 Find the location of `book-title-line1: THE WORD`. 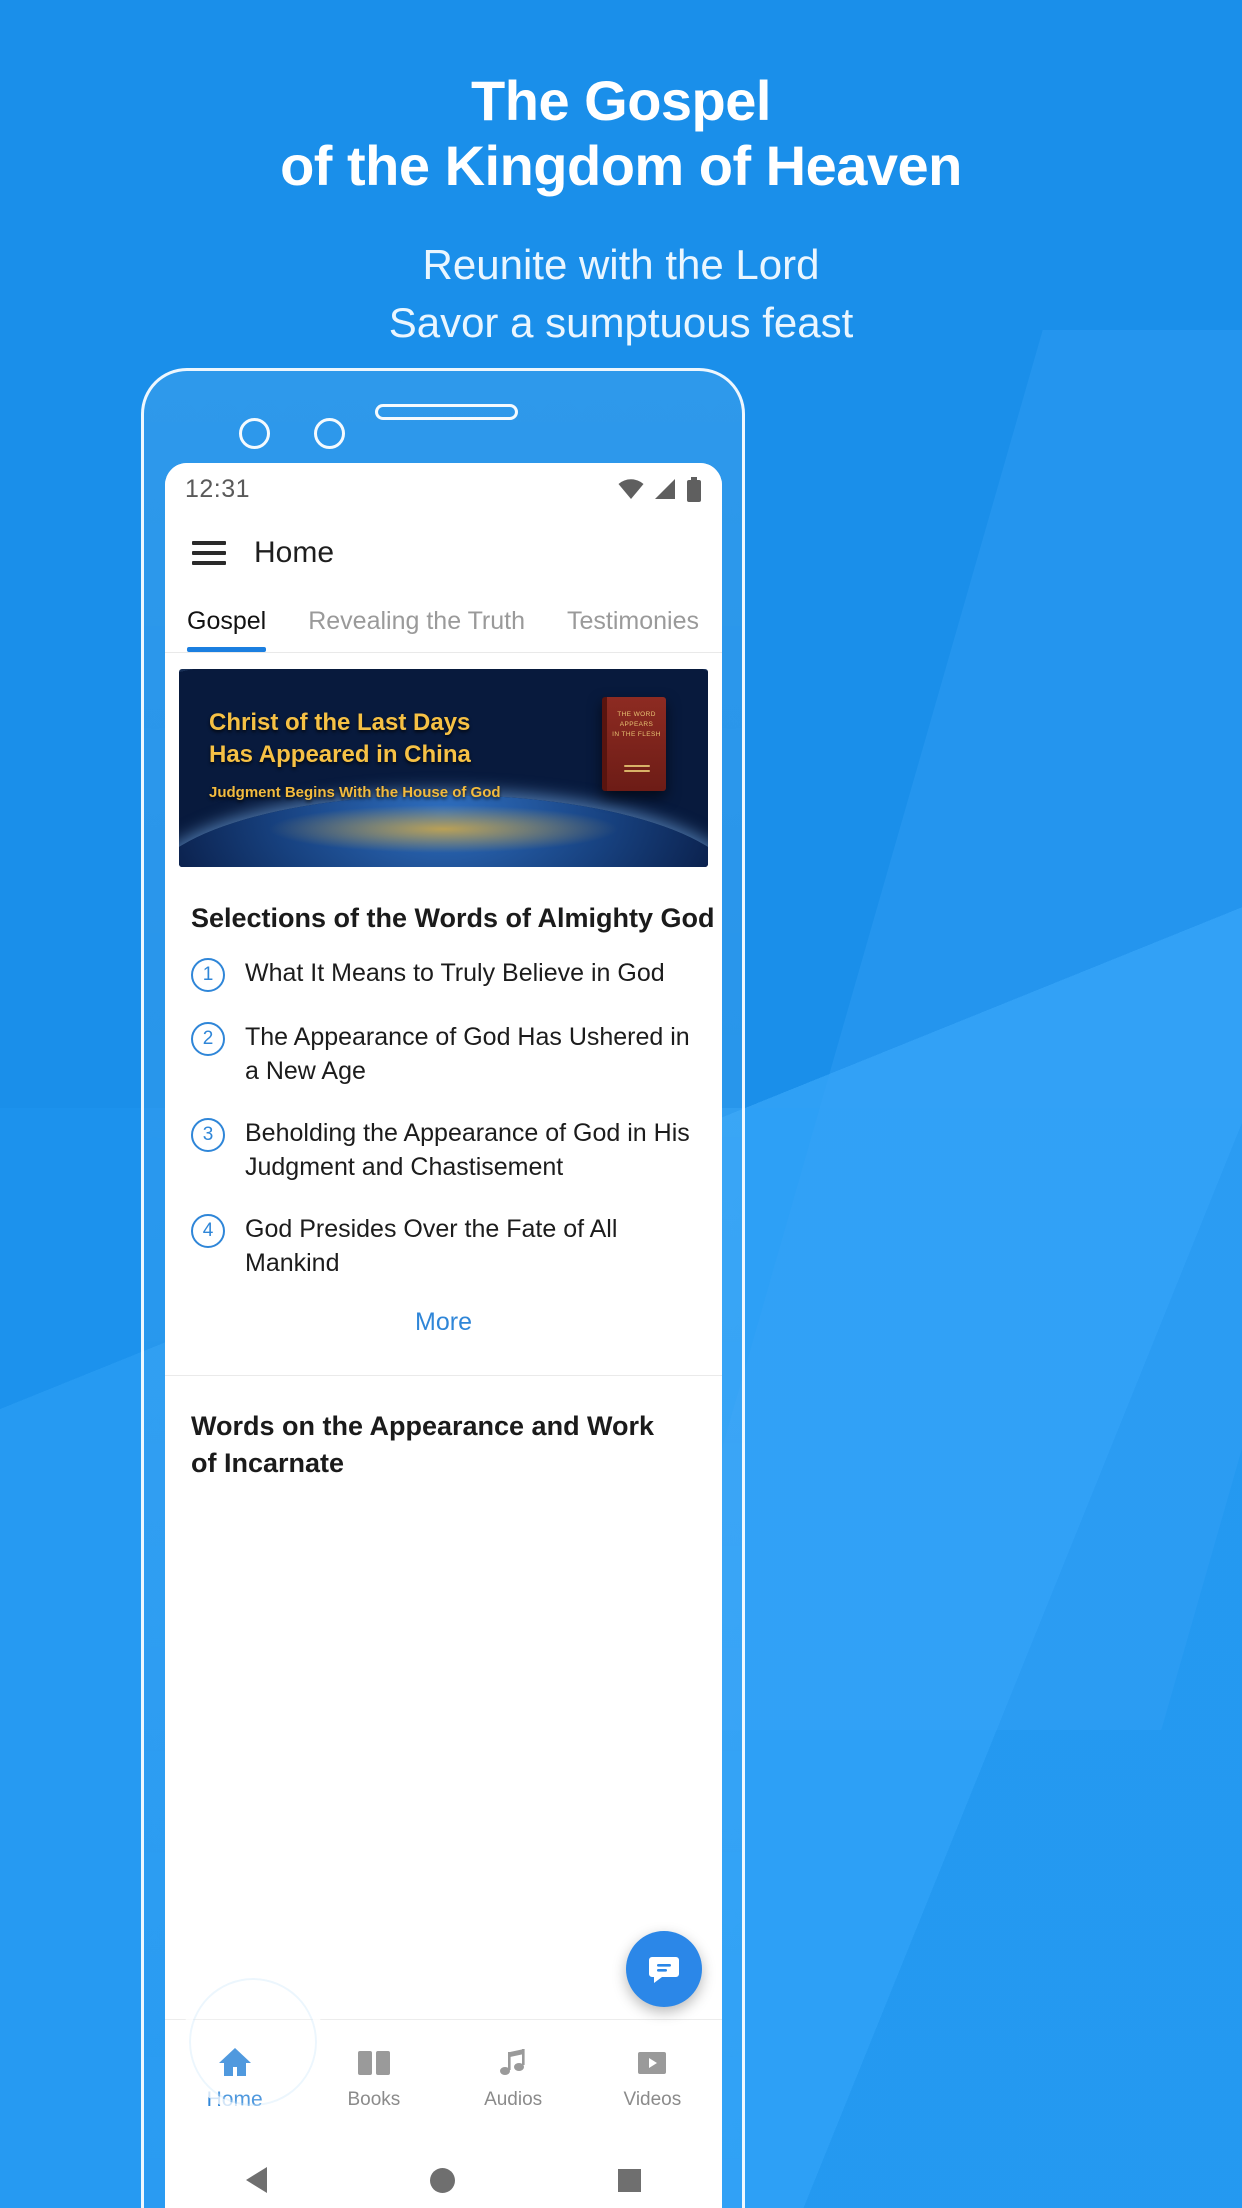

book-title-line1: THE WORD is located at coordinates (636, 714).